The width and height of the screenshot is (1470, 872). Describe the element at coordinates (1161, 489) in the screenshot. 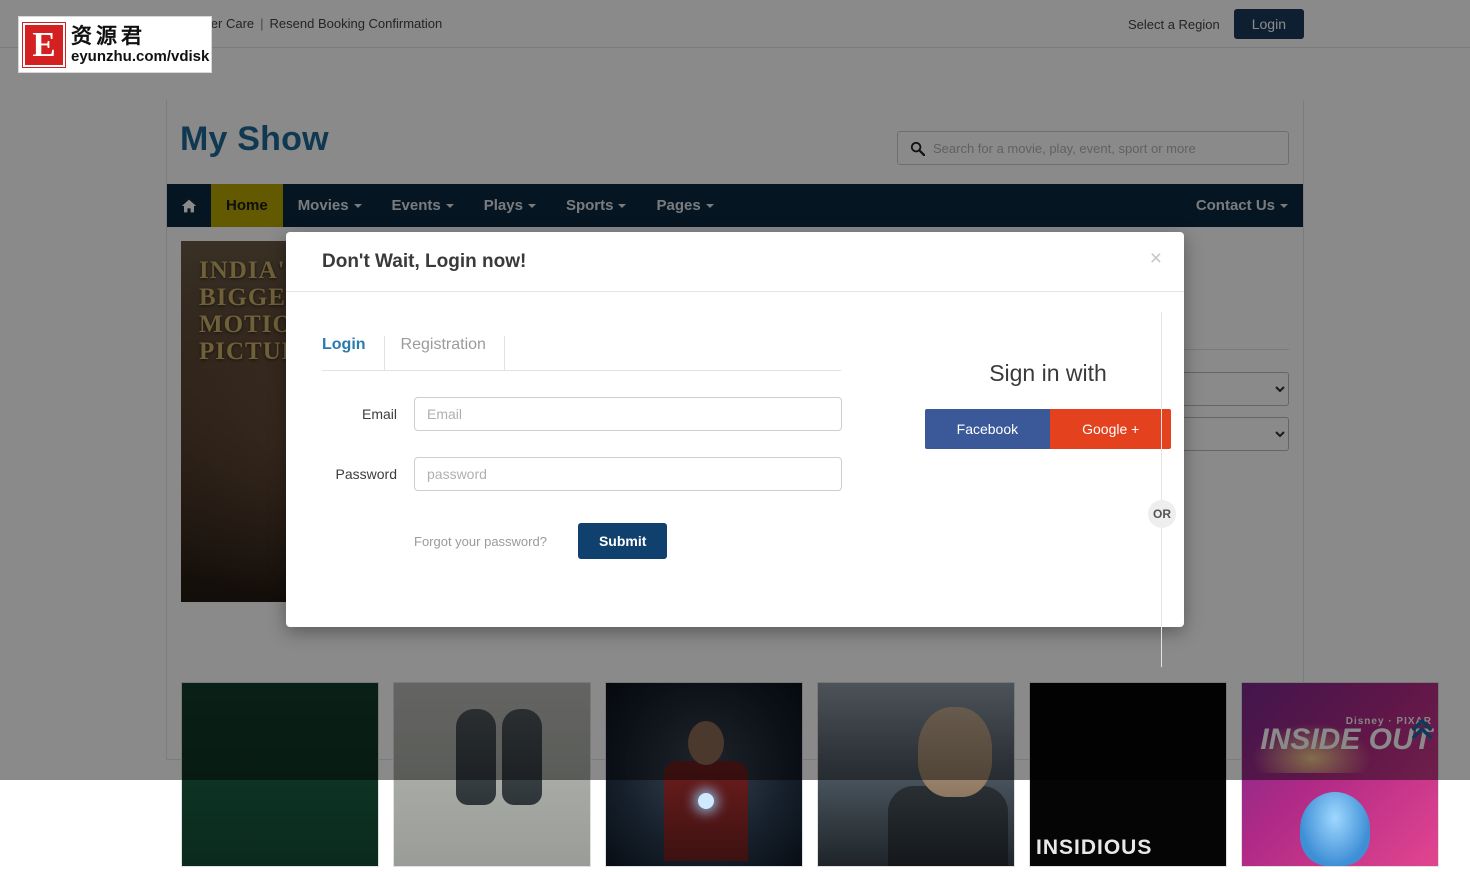

I see `or-divider-line` at that location.